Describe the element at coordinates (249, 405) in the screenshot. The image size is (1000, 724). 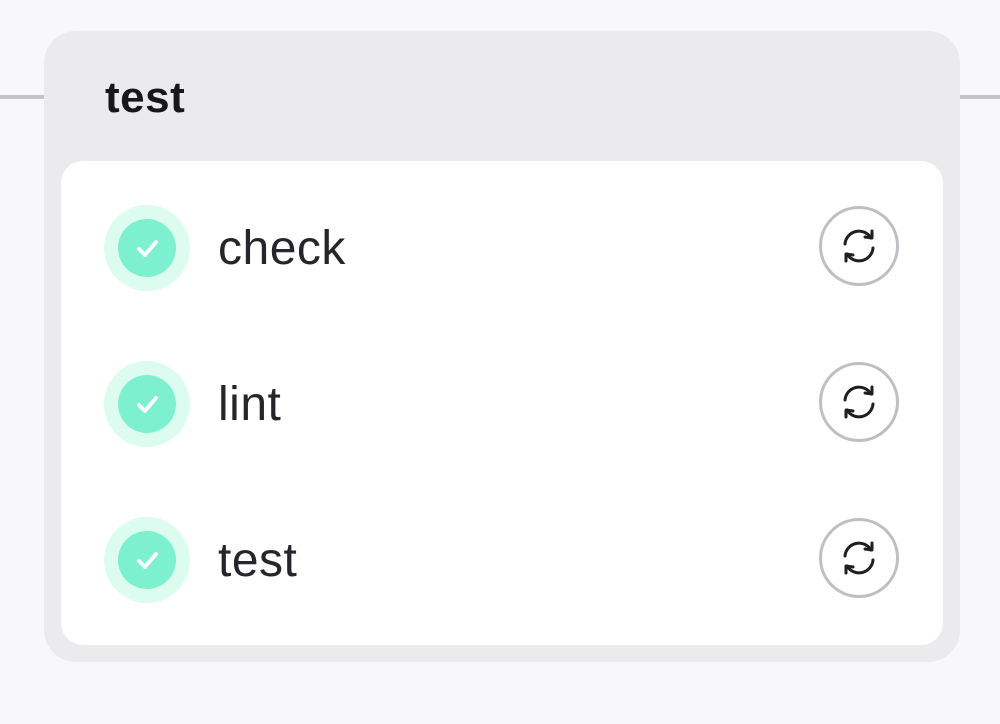
I see `job-name: lint` at that location.